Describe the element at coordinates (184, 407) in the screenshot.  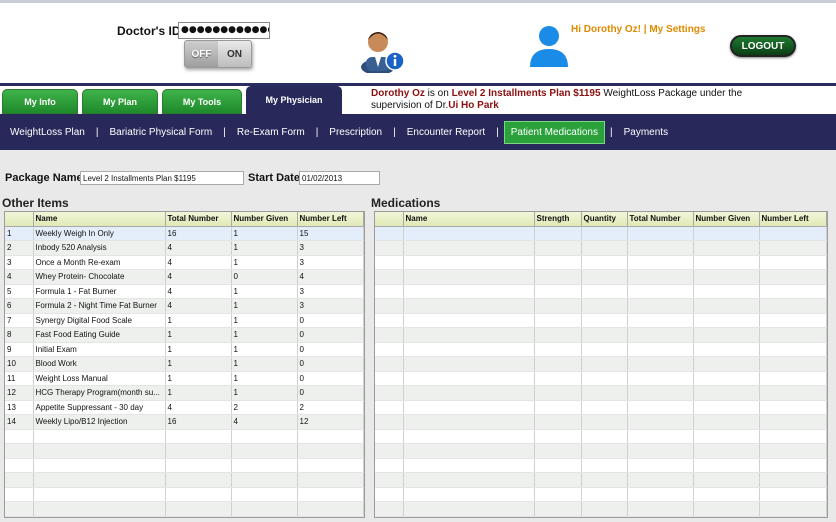
I see `table-row: 13 Appetite Suppressant - 30 day 4 2 2` at that location.